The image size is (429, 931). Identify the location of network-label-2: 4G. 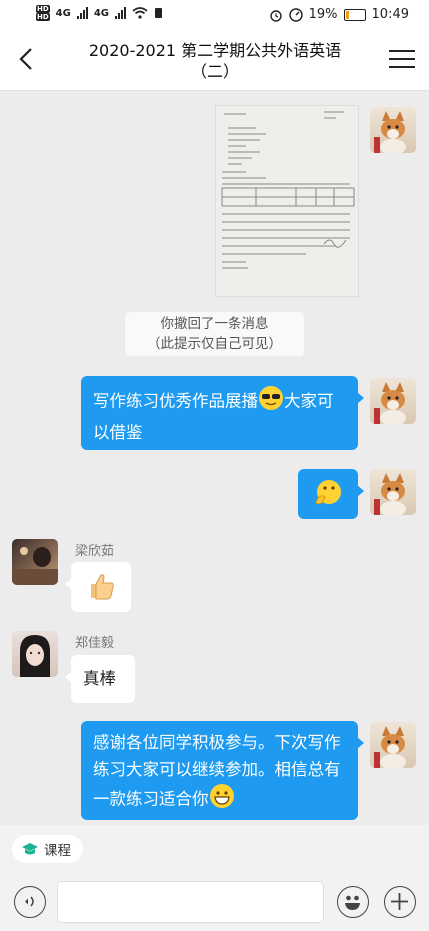
(101, 13).